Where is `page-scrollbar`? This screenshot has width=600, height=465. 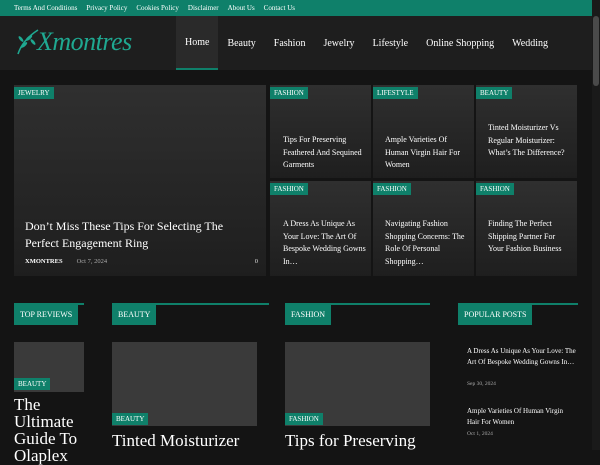 page-scrollbar is located at coordinates (596, 225).